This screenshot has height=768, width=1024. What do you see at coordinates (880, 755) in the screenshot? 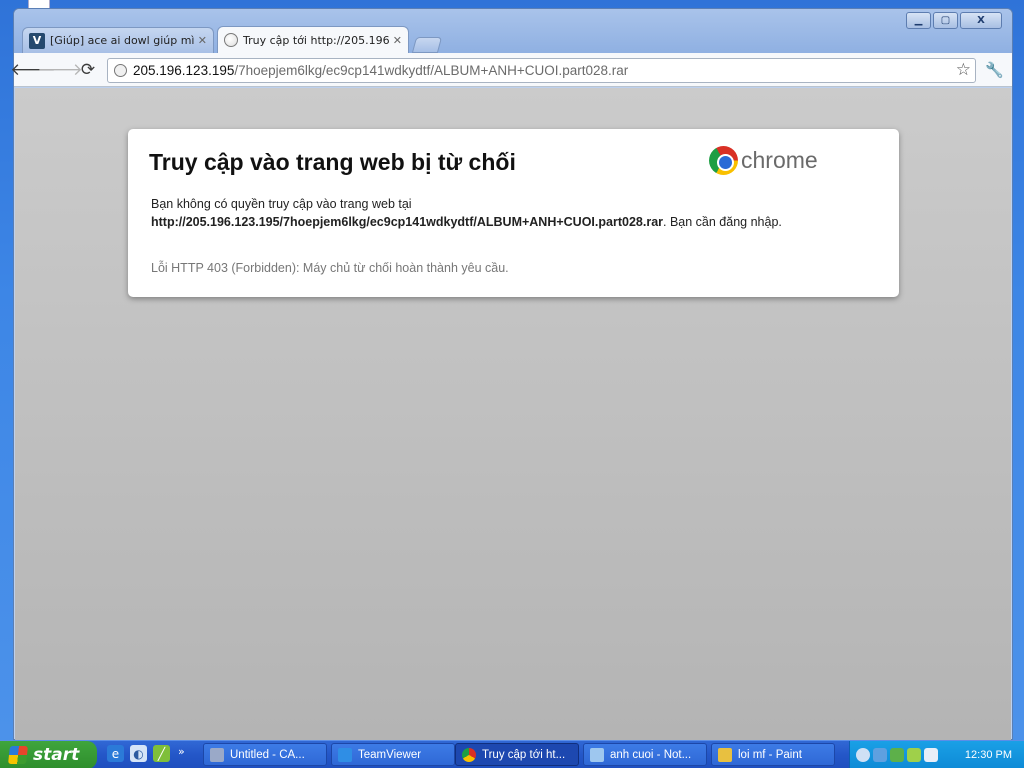
I see `network-icon` at bounding box center [880, 755].